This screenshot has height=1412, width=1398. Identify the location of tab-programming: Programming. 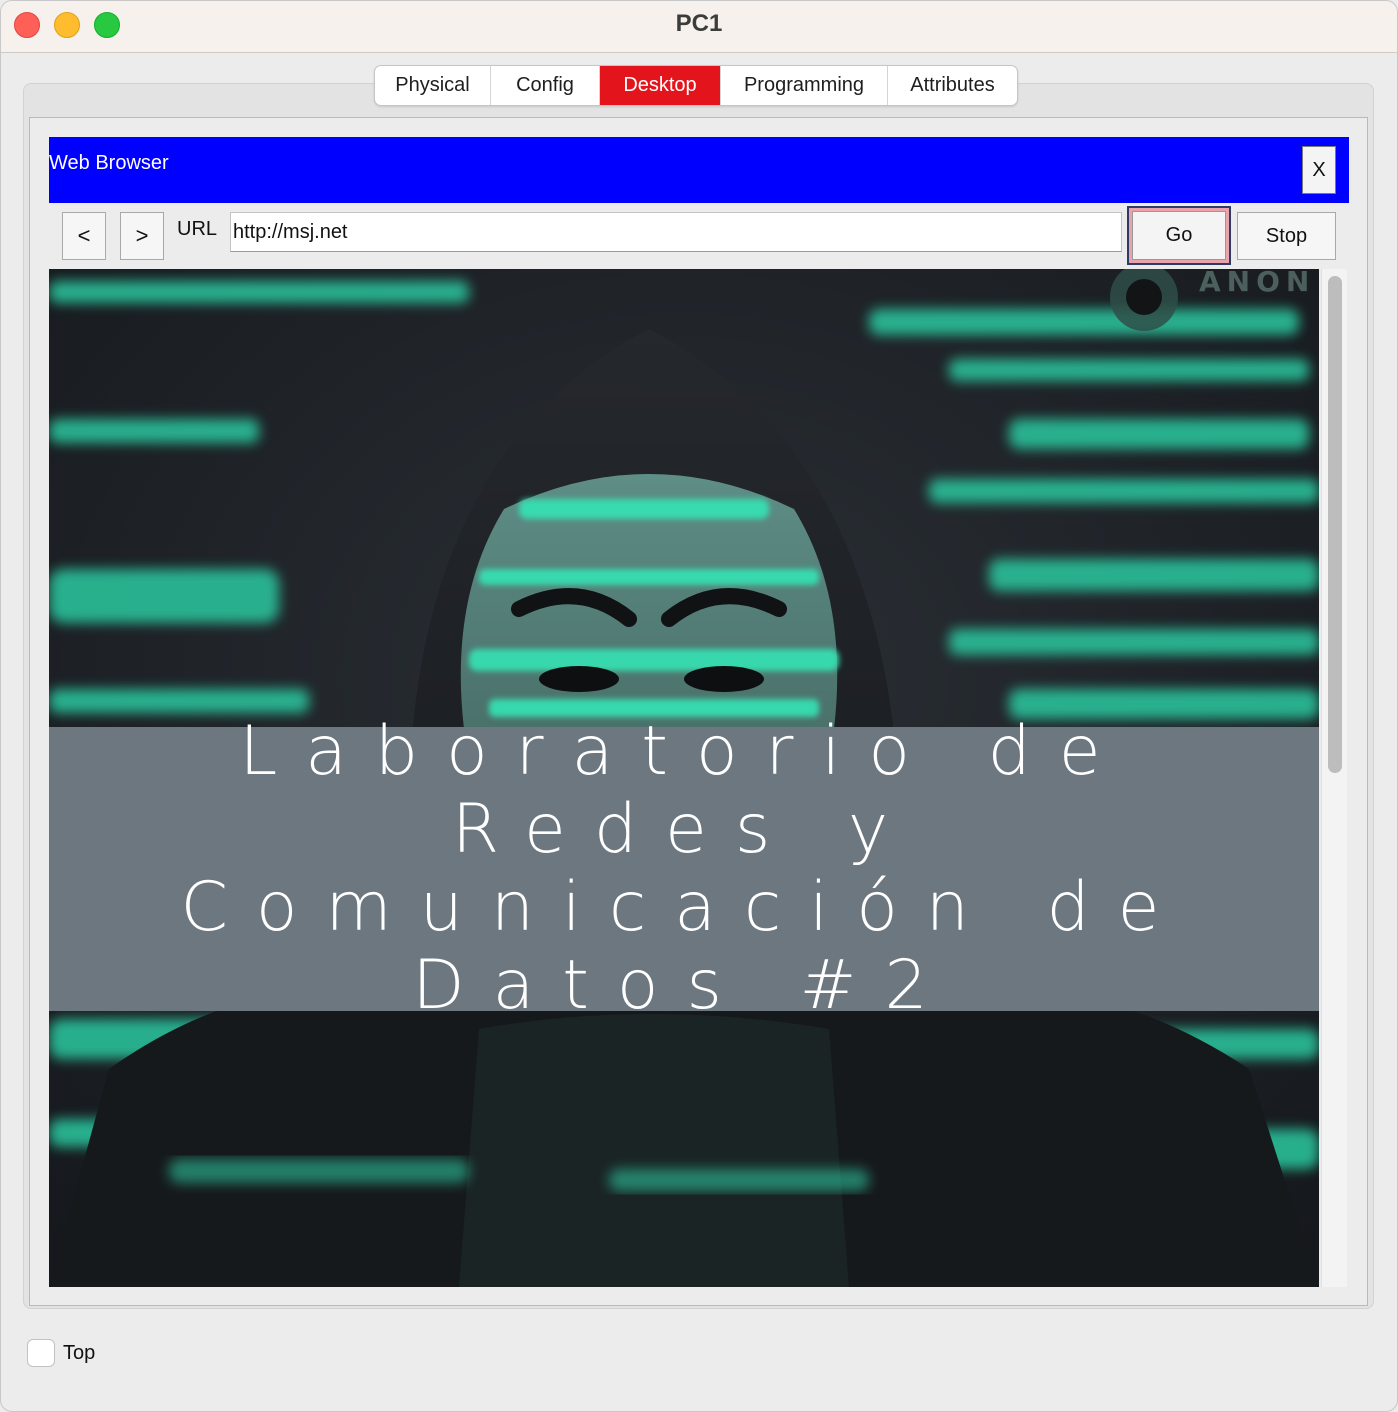
(804, 85).